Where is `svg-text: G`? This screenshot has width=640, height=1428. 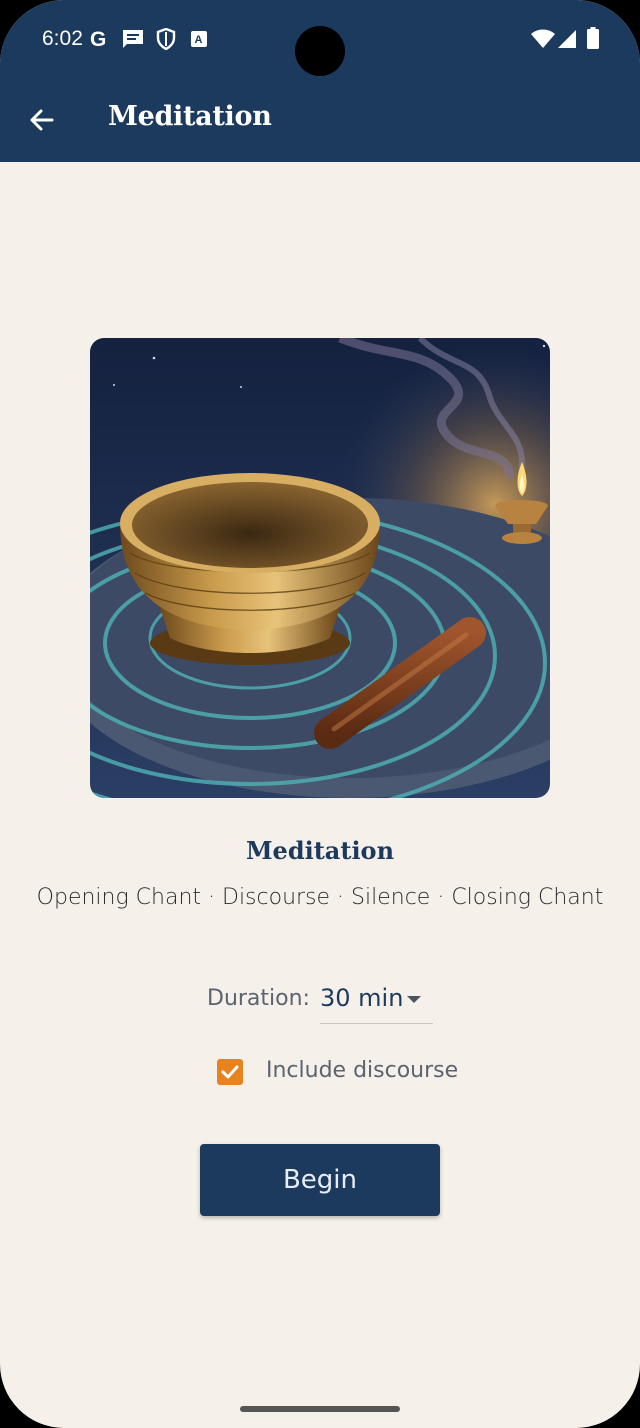 svg-text: G is located at coordinates (98, 39).